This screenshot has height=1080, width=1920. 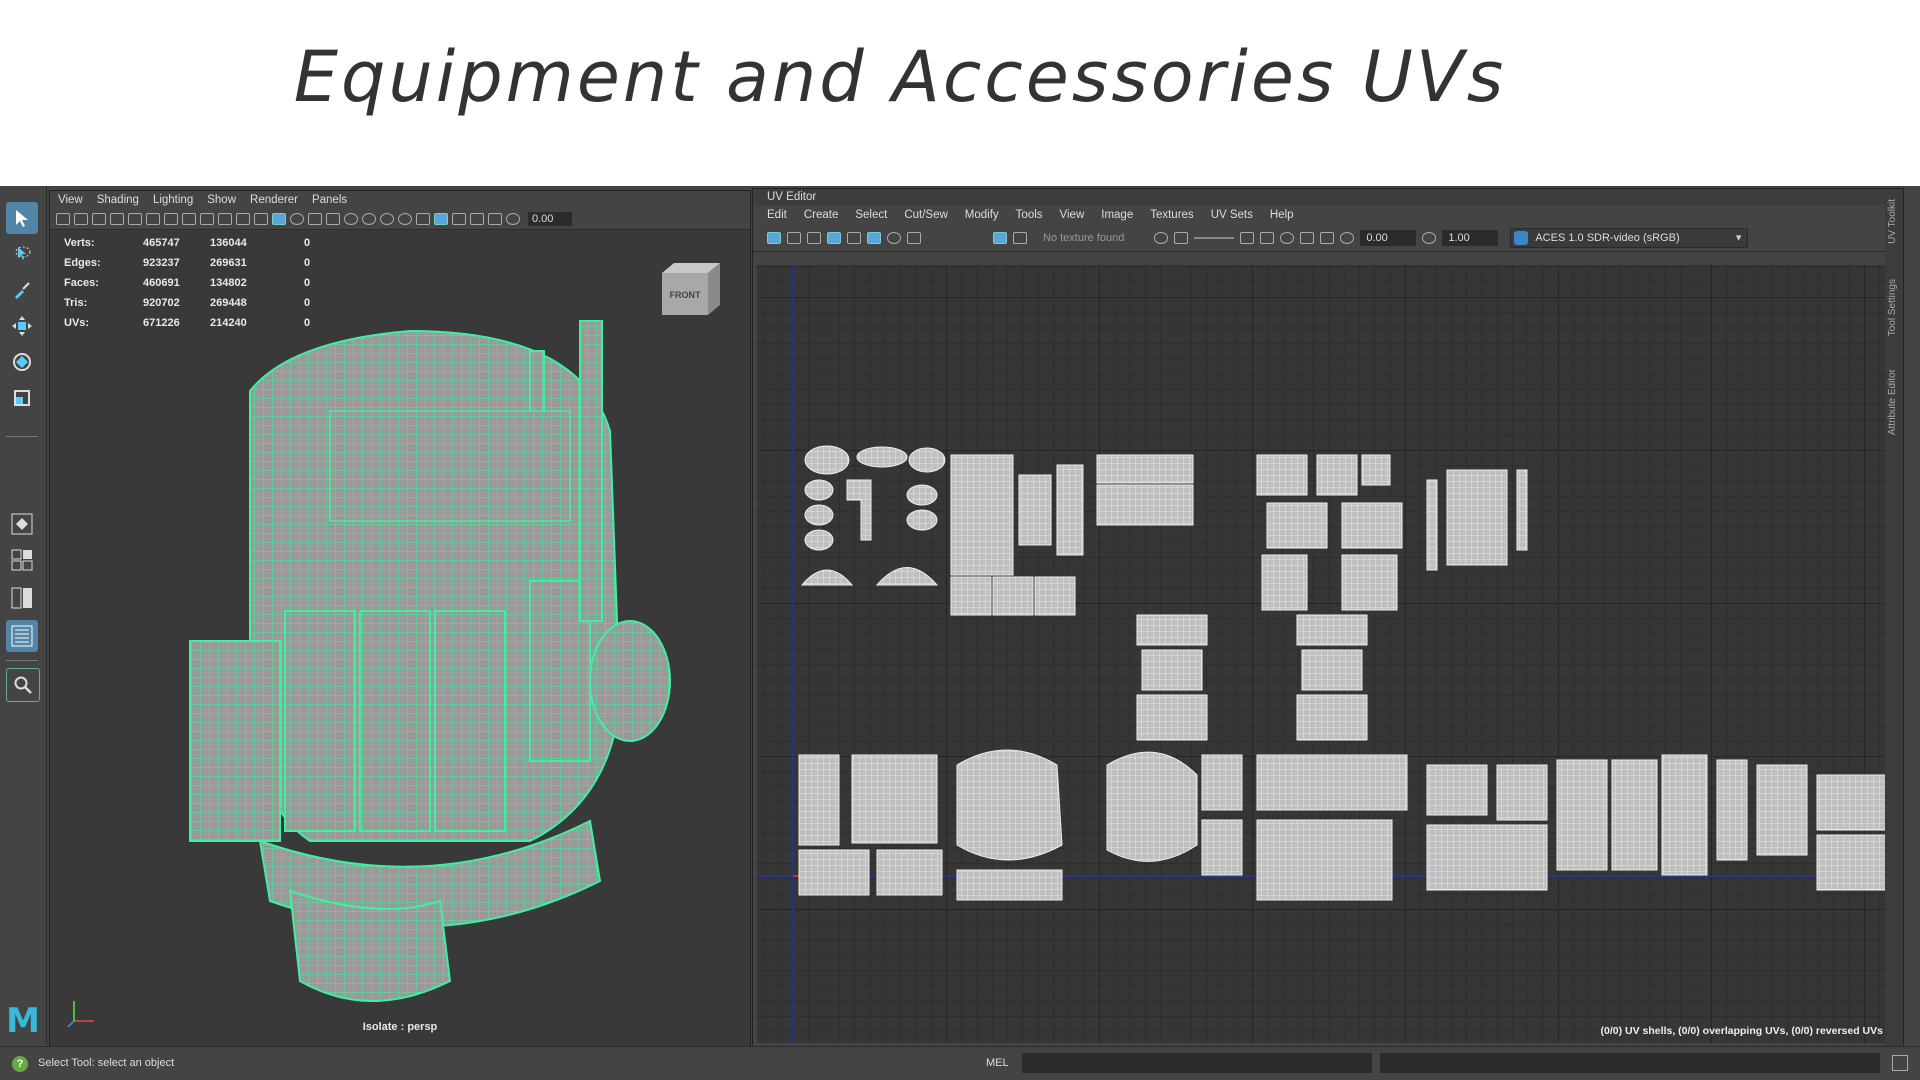 What do you see at coordinates (70, 200) in the screenshot?
I see `menu-view: View` at bounding box center [70, 200].